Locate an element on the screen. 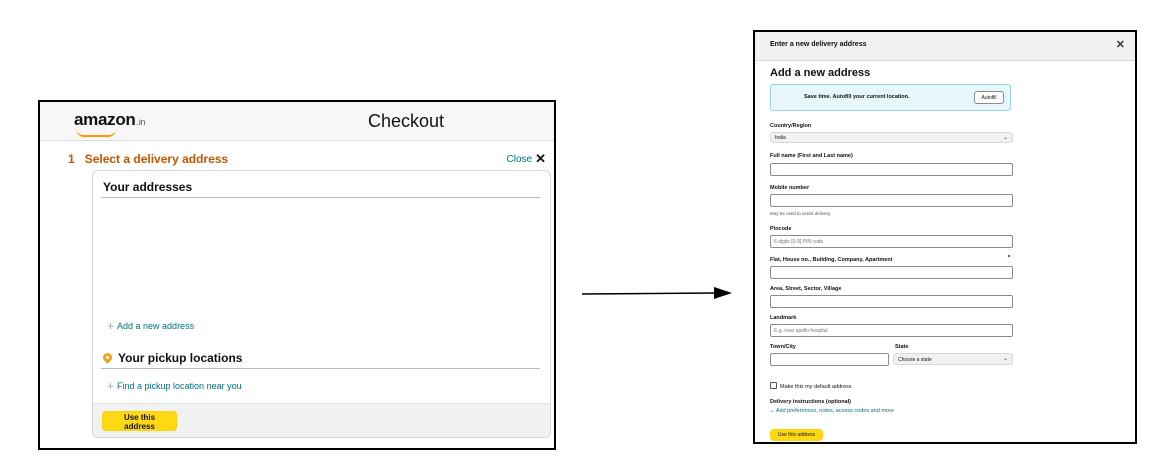 The width and height of the screenshot is (1156, 462). add-address-label: Add a new address is located at coordinates (156, 326).